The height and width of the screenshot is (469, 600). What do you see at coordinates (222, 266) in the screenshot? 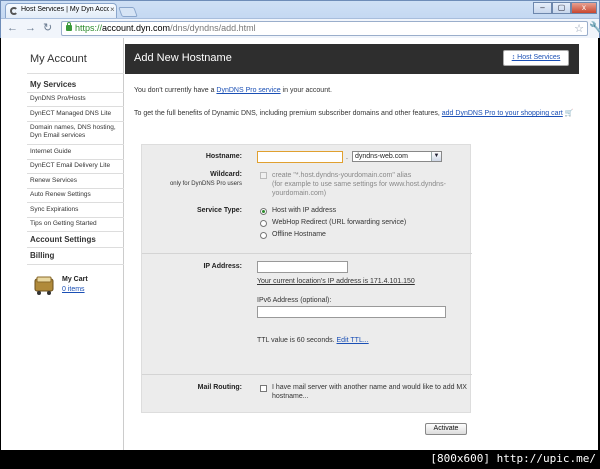
I see `ip-address-label: IP Address:` at bounding box center [222, 266].